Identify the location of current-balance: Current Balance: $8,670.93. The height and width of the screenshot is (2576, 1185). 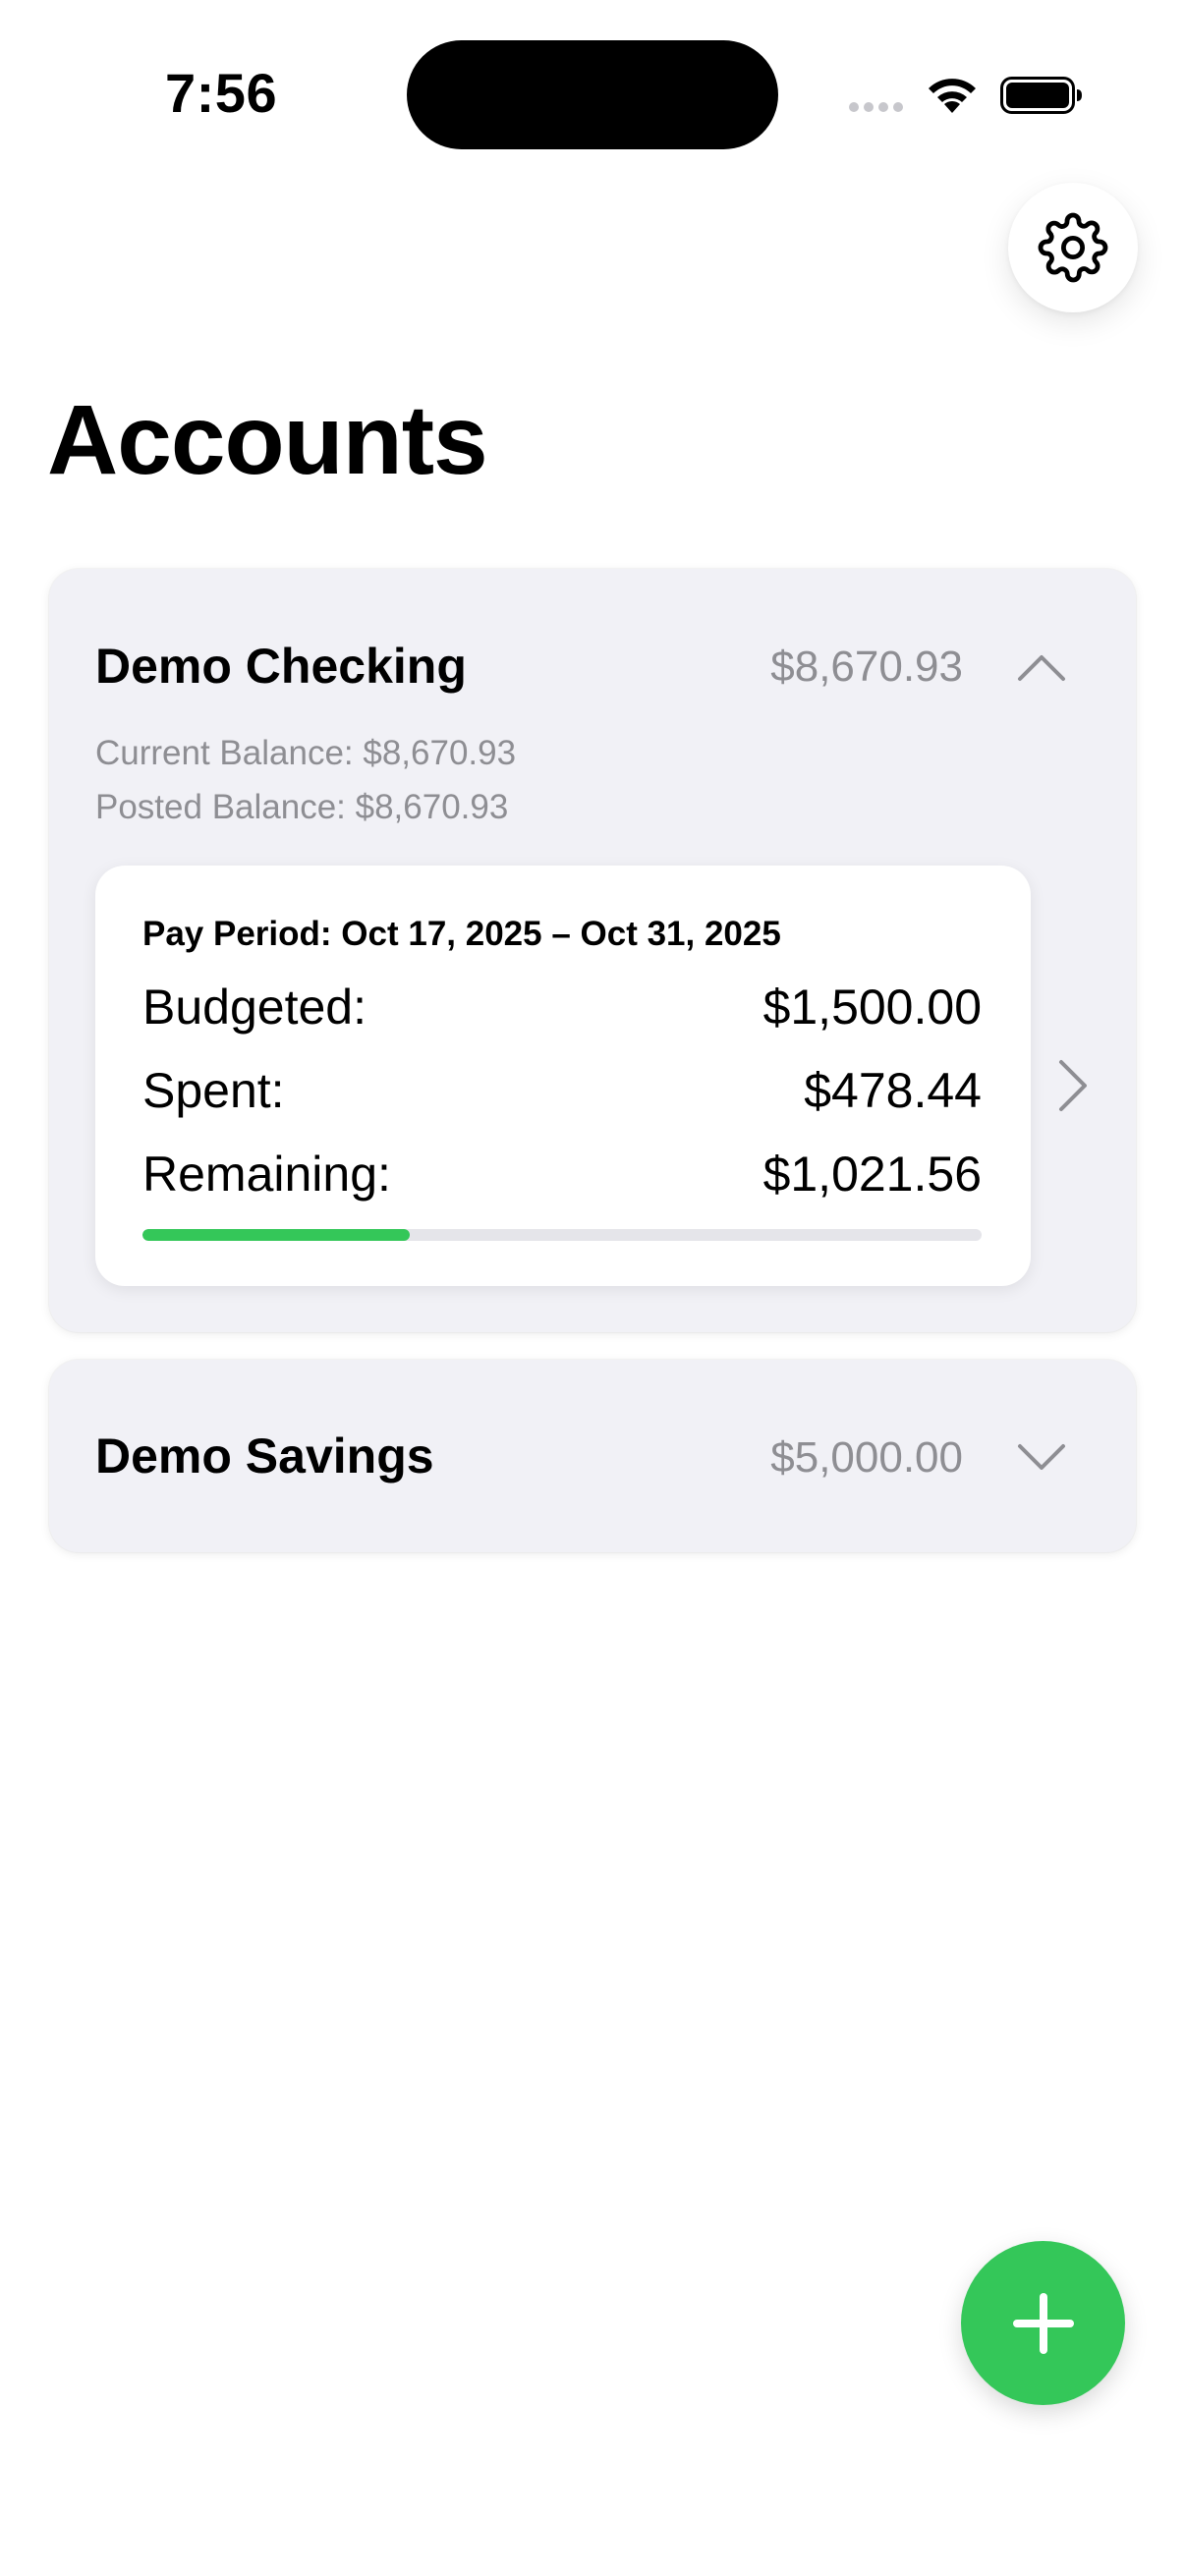
(306, 753).